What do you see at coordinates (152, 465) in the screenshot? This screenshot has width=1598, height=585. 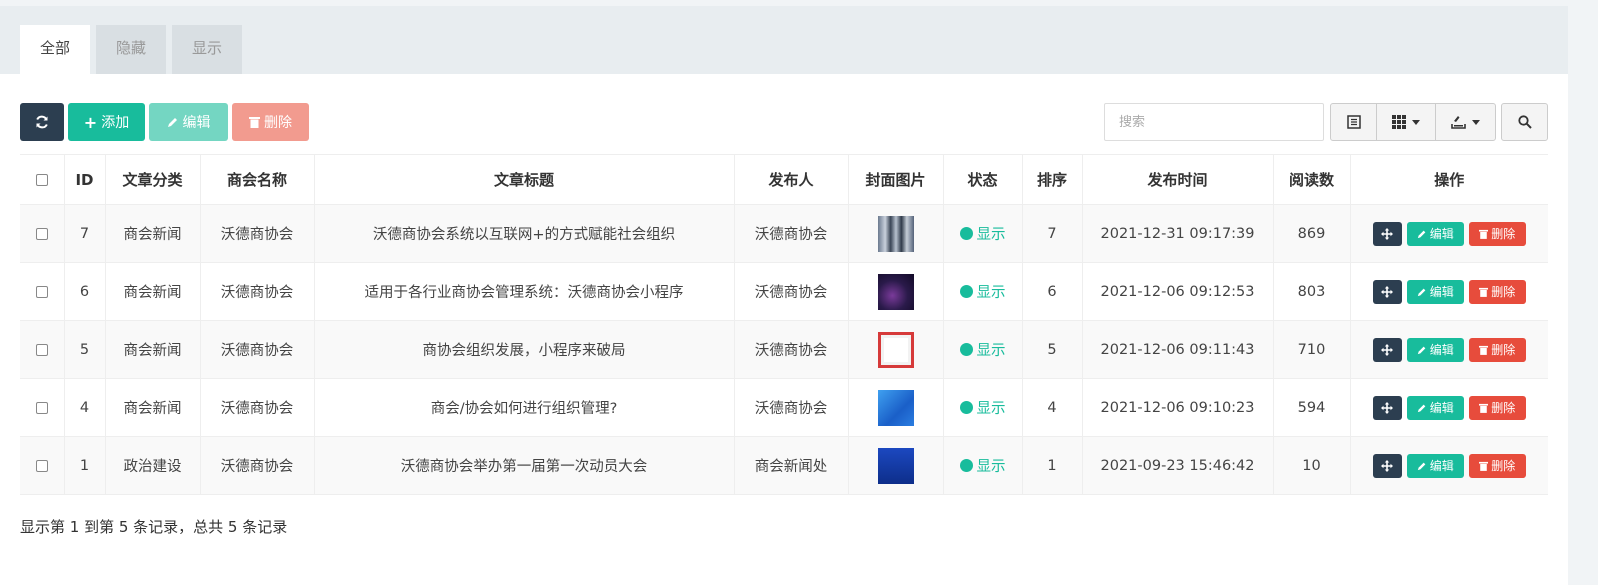 I see `cell-category: 政治建设` at bounding box center [152, 465].